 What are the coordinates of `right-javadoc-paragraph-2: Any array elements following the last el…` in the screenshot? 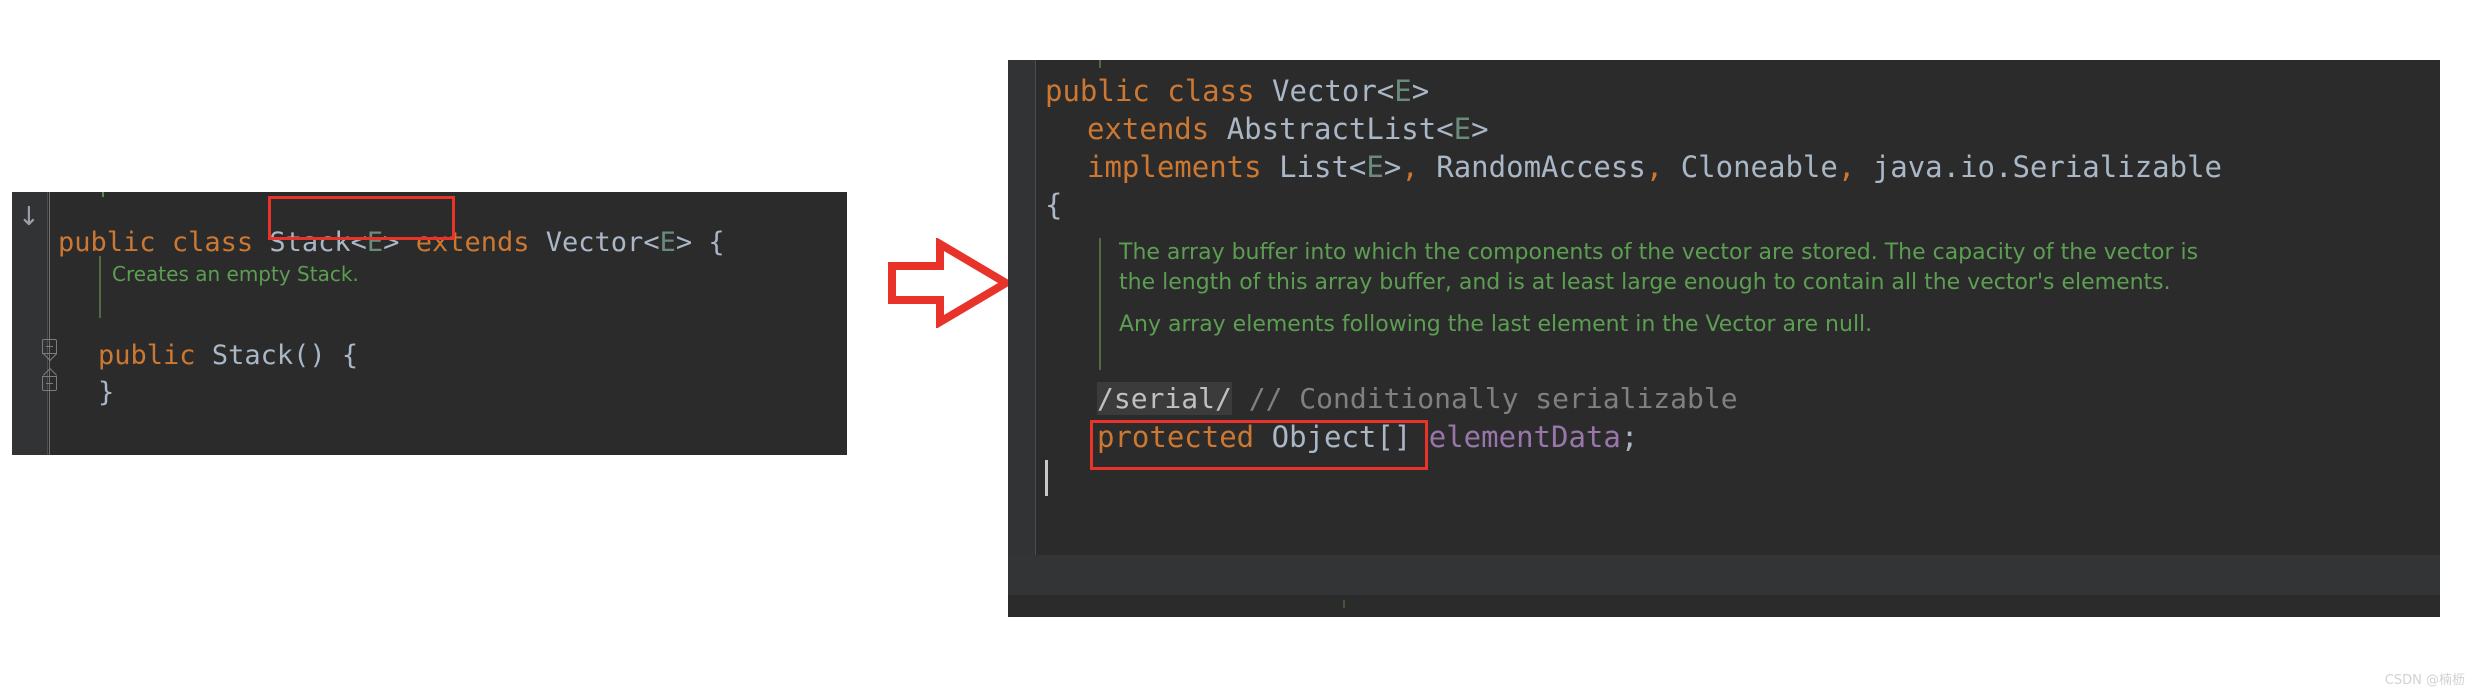 It's located at (1496, 324).